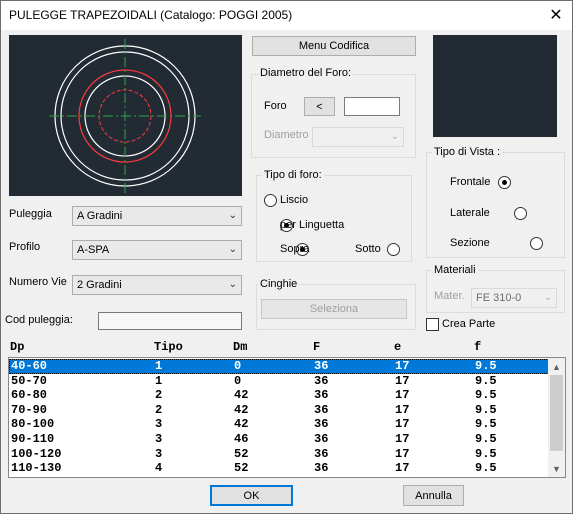 Image resolution: width=573 pixels, height=514 pixels. What do you see at coordinates (398, 347) in the screenshot?
I see `col-header-e: e` at bounding box center [398, 347].